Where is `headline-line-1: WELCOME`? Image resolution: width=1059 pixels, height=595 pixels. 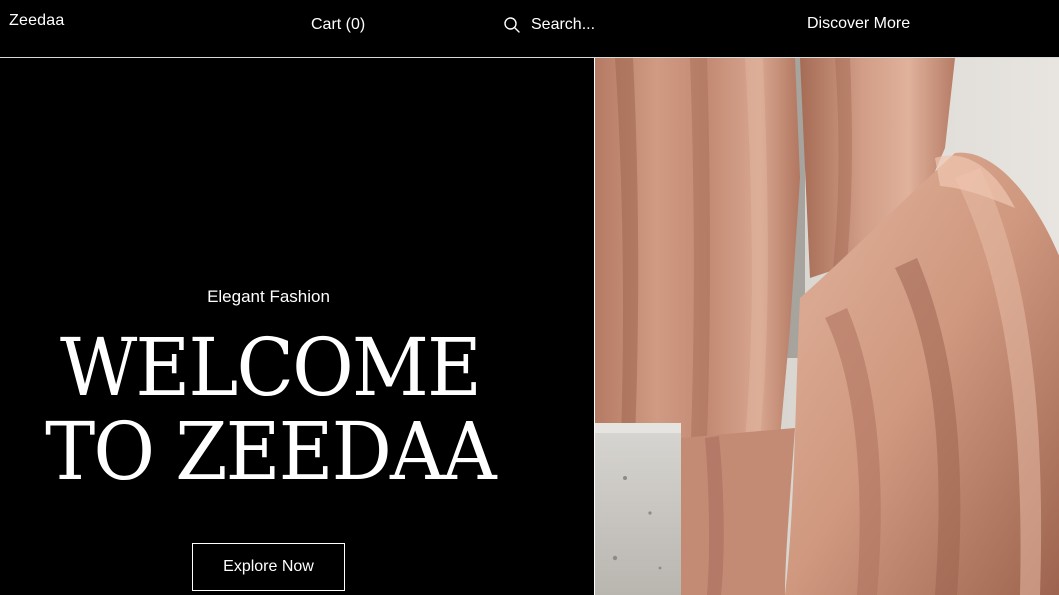
headline-line-1: WELCOME is located at coordinates (270, 367).